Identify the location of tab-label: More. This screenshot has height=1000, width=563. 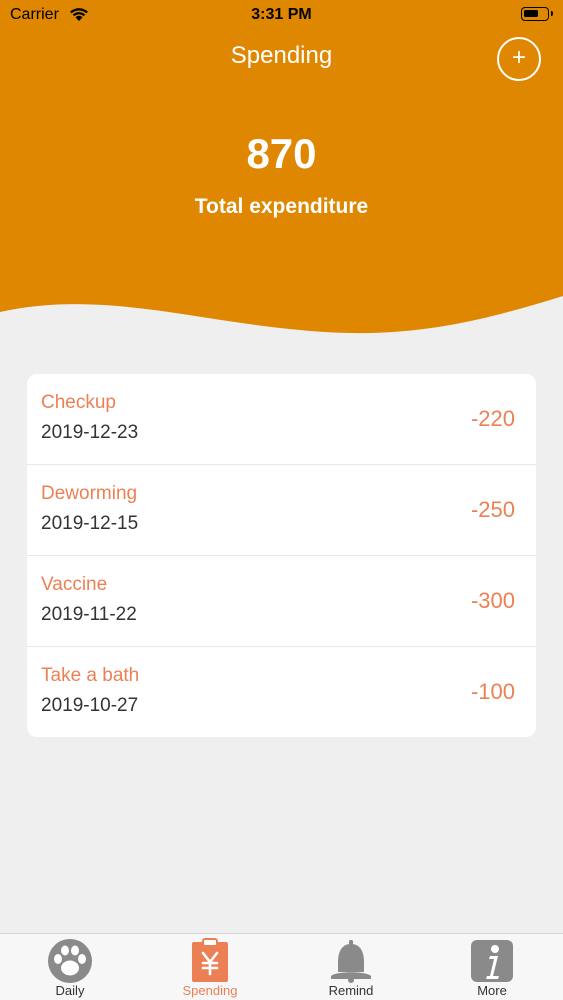
(492, 990).